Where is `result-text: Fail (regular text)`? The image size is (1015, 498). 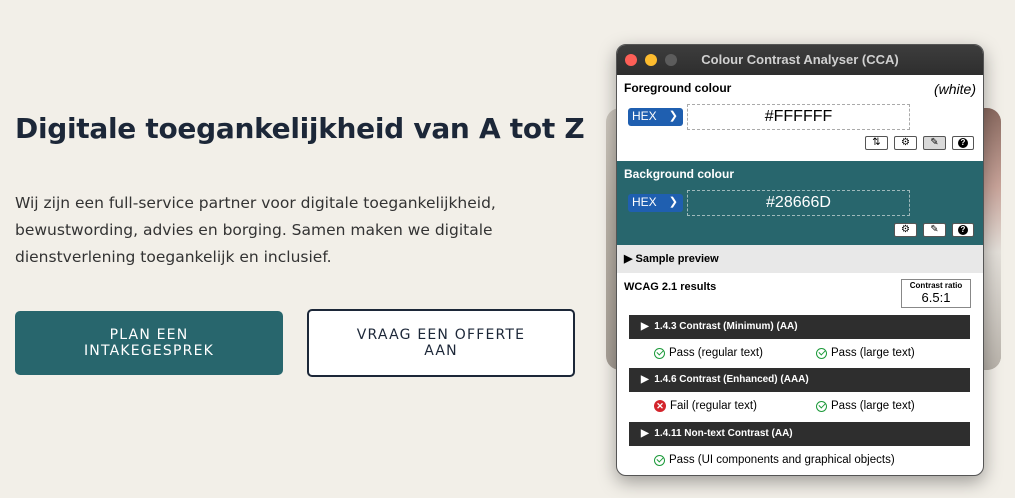 result-text: Fail (regular text) is located at coordinates (713, 406).